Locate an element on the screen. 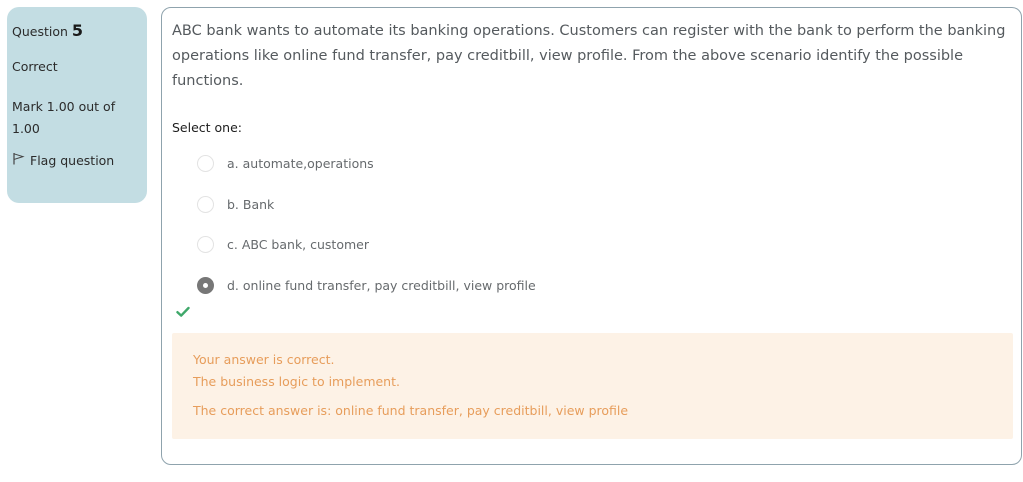  radio-option-c is located at coordinates (205, 244).